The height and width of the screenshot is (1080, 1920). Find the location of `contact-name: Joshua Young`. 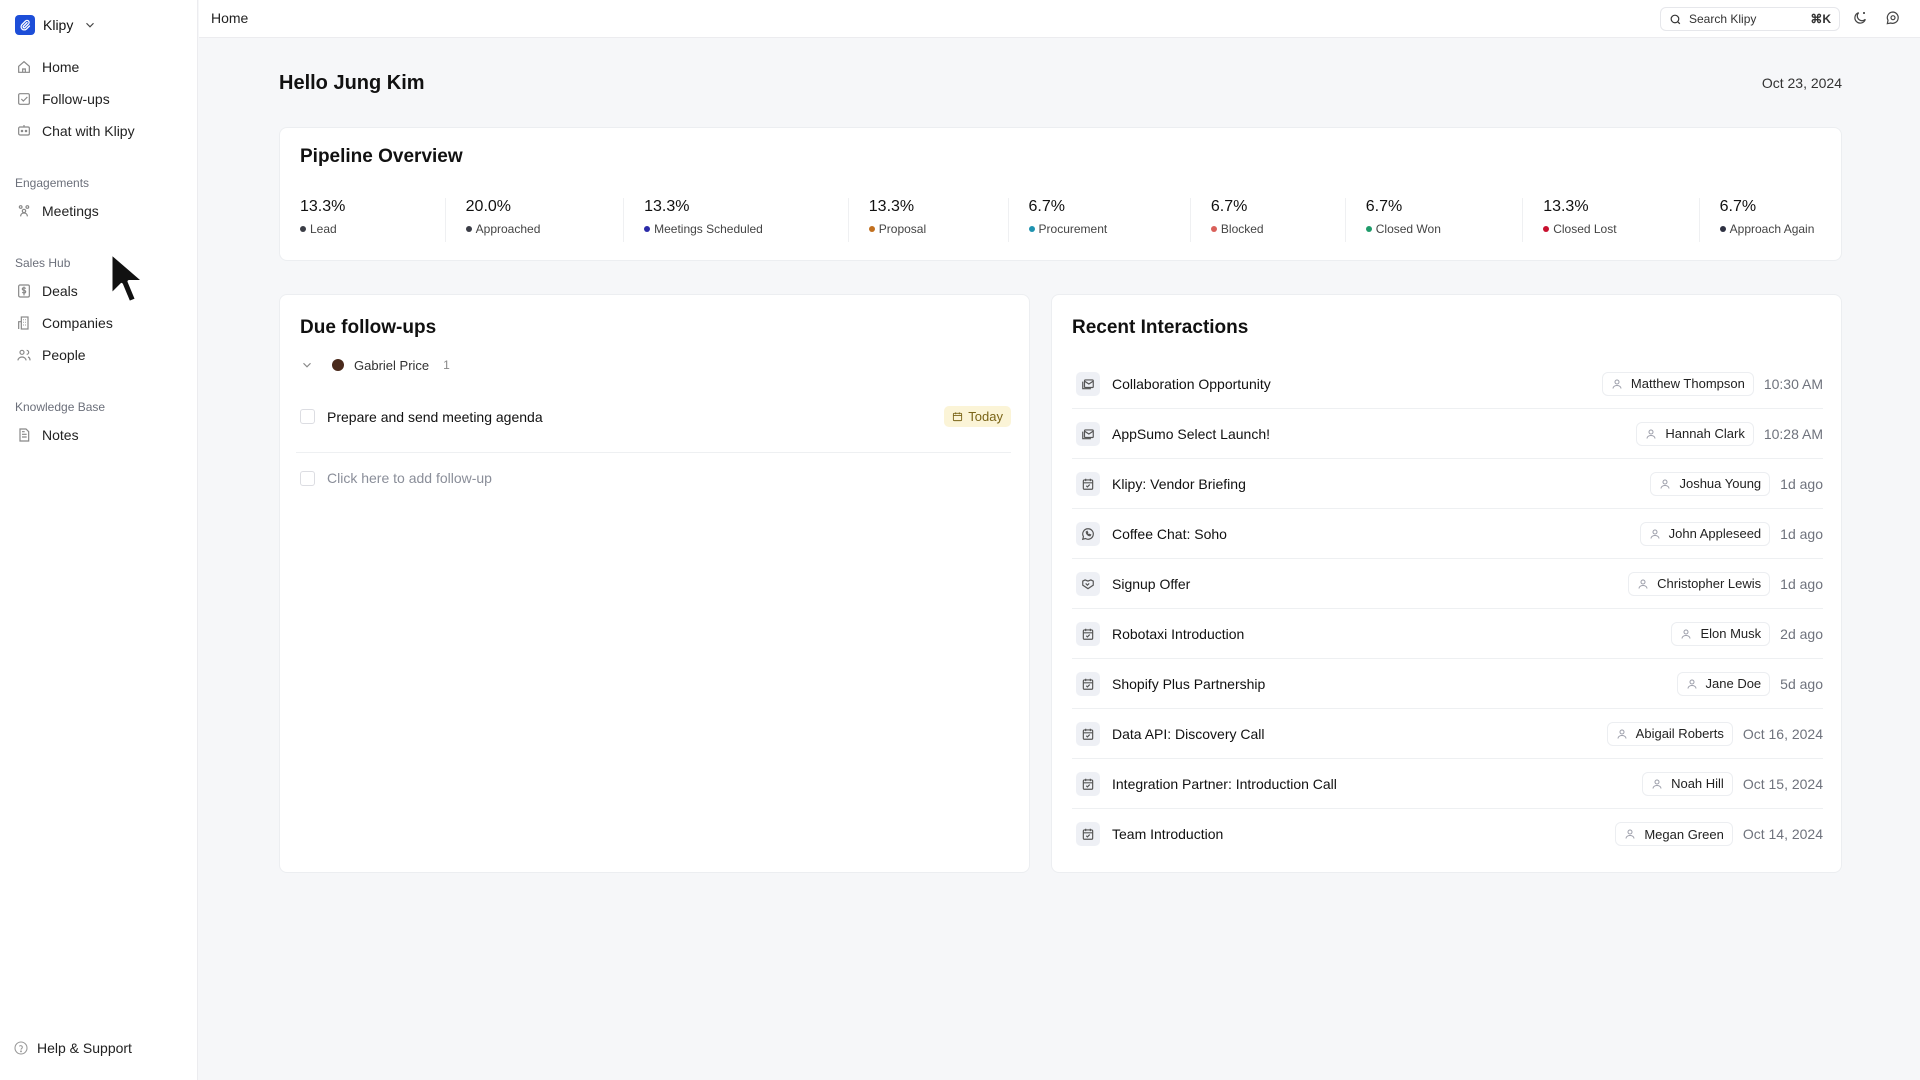

contact-name: Joshua Young is located at coordinates (1720, 483).